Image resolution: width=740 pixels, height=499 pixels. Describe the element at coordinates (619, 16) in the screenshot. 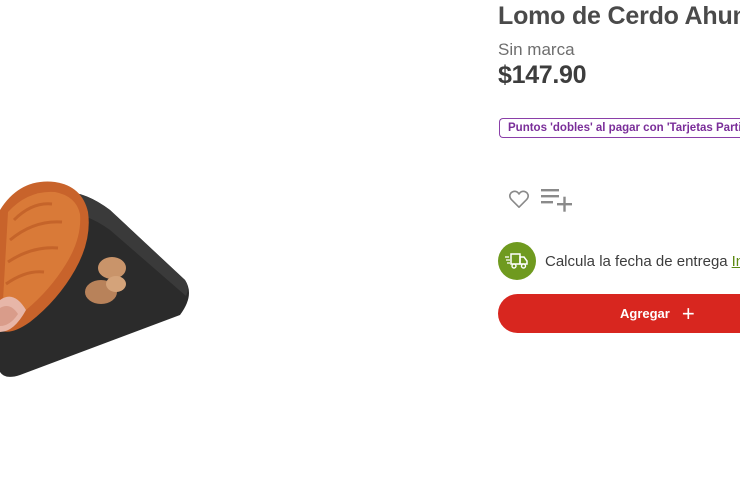

I see `product-title: Lomo de Cerdo Ahumado` at that location.